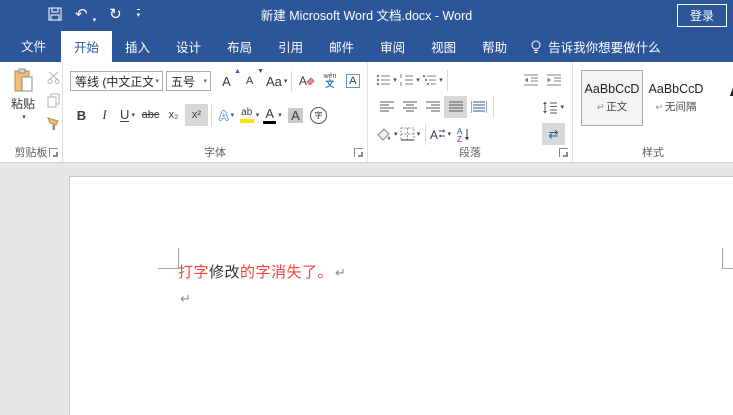 This screenshot has width=733, height=415. Describe the element at coordinates (127, 115) in the screenshot. I see `underline-button: U ▾` at that location.